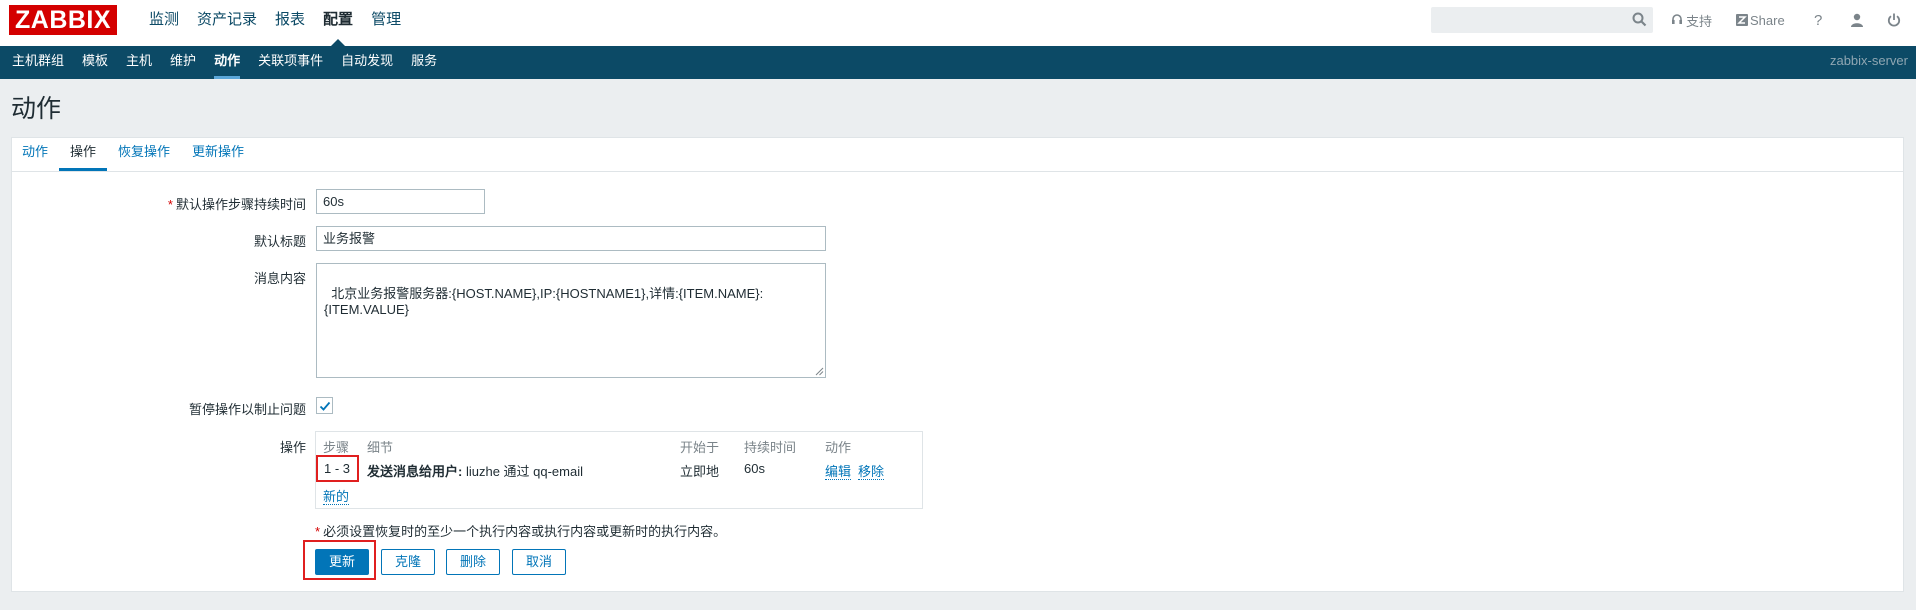 The height and width of the screenshot is (610, 1916). I want to click on top-header: ZABBIX 监测 资产记录 报表 配置 管理 支持 Share ?, so click(958, 23).